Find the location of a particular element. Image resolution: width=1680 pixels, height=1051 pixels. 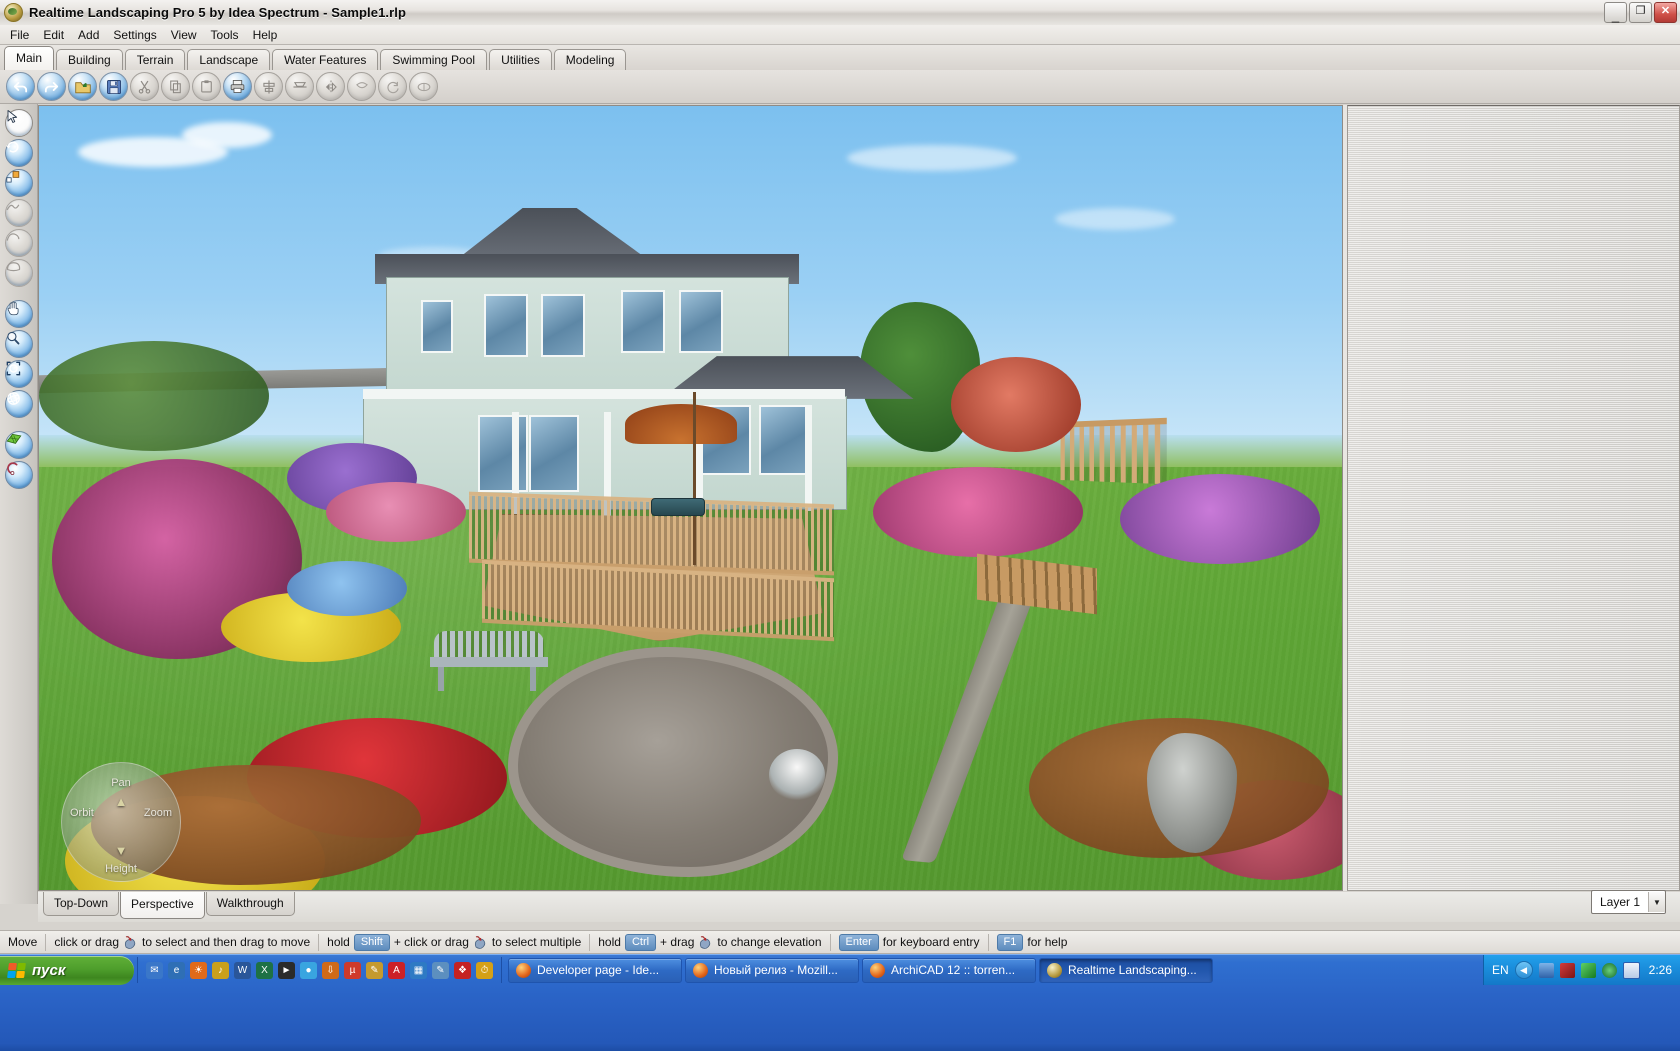

status-hint-keyboard-entry: Enter for keyboard entry is located at coordinates (909, 942).